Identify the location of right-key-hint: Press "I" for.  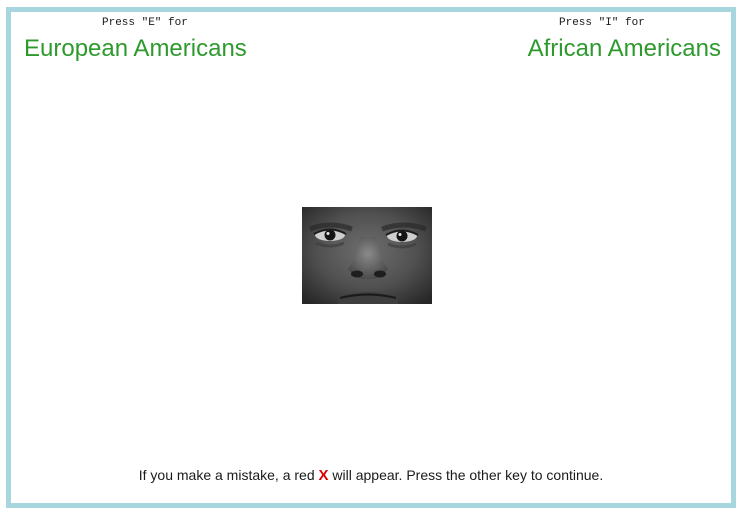
(602, 23).